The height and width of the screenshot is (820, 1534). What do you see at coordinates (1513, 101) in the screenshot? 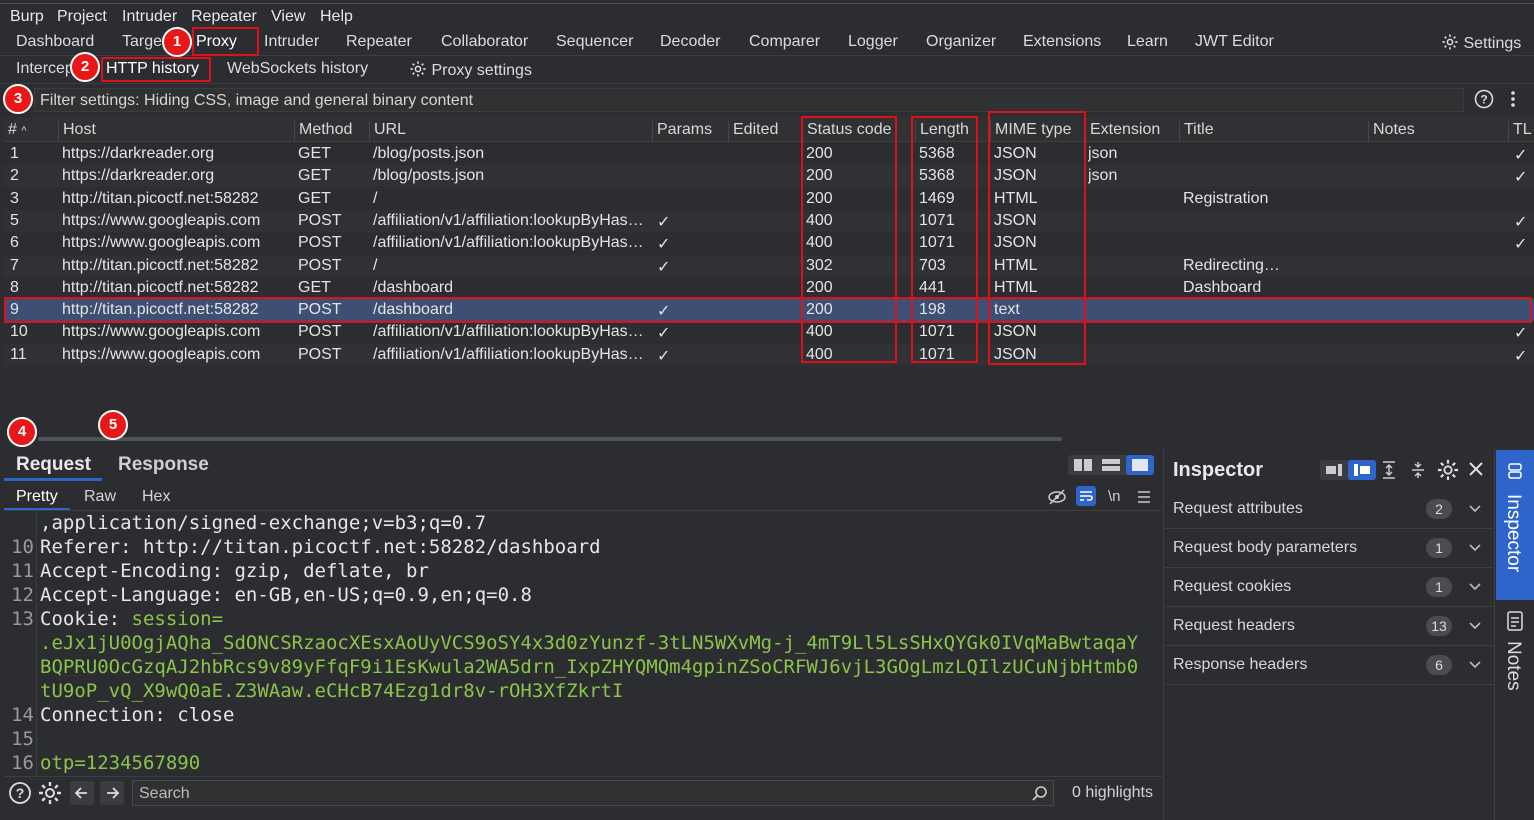
I see `kebab-menu-icon` at bounding box center [1513, 101].